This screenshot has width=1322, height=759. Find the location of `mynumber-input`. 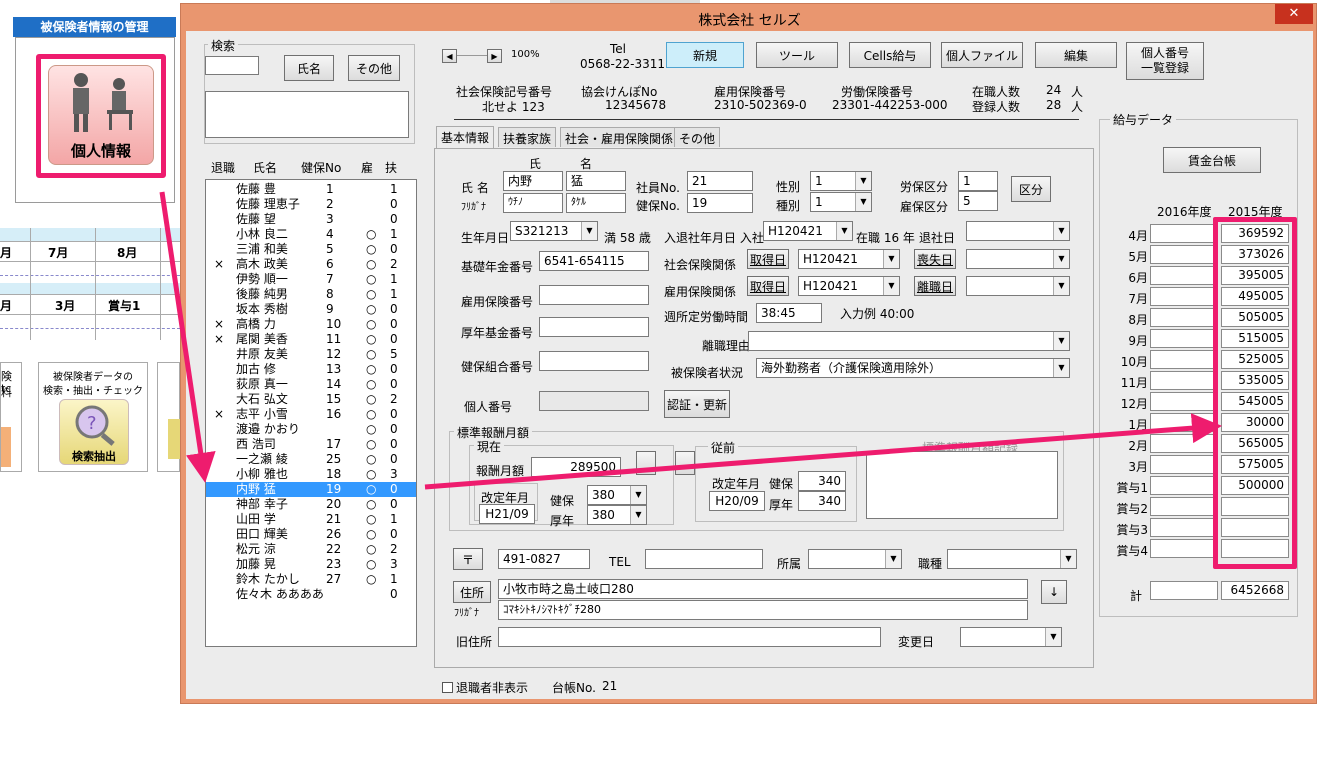

mynumber-input is located at coordinates (594, 401).